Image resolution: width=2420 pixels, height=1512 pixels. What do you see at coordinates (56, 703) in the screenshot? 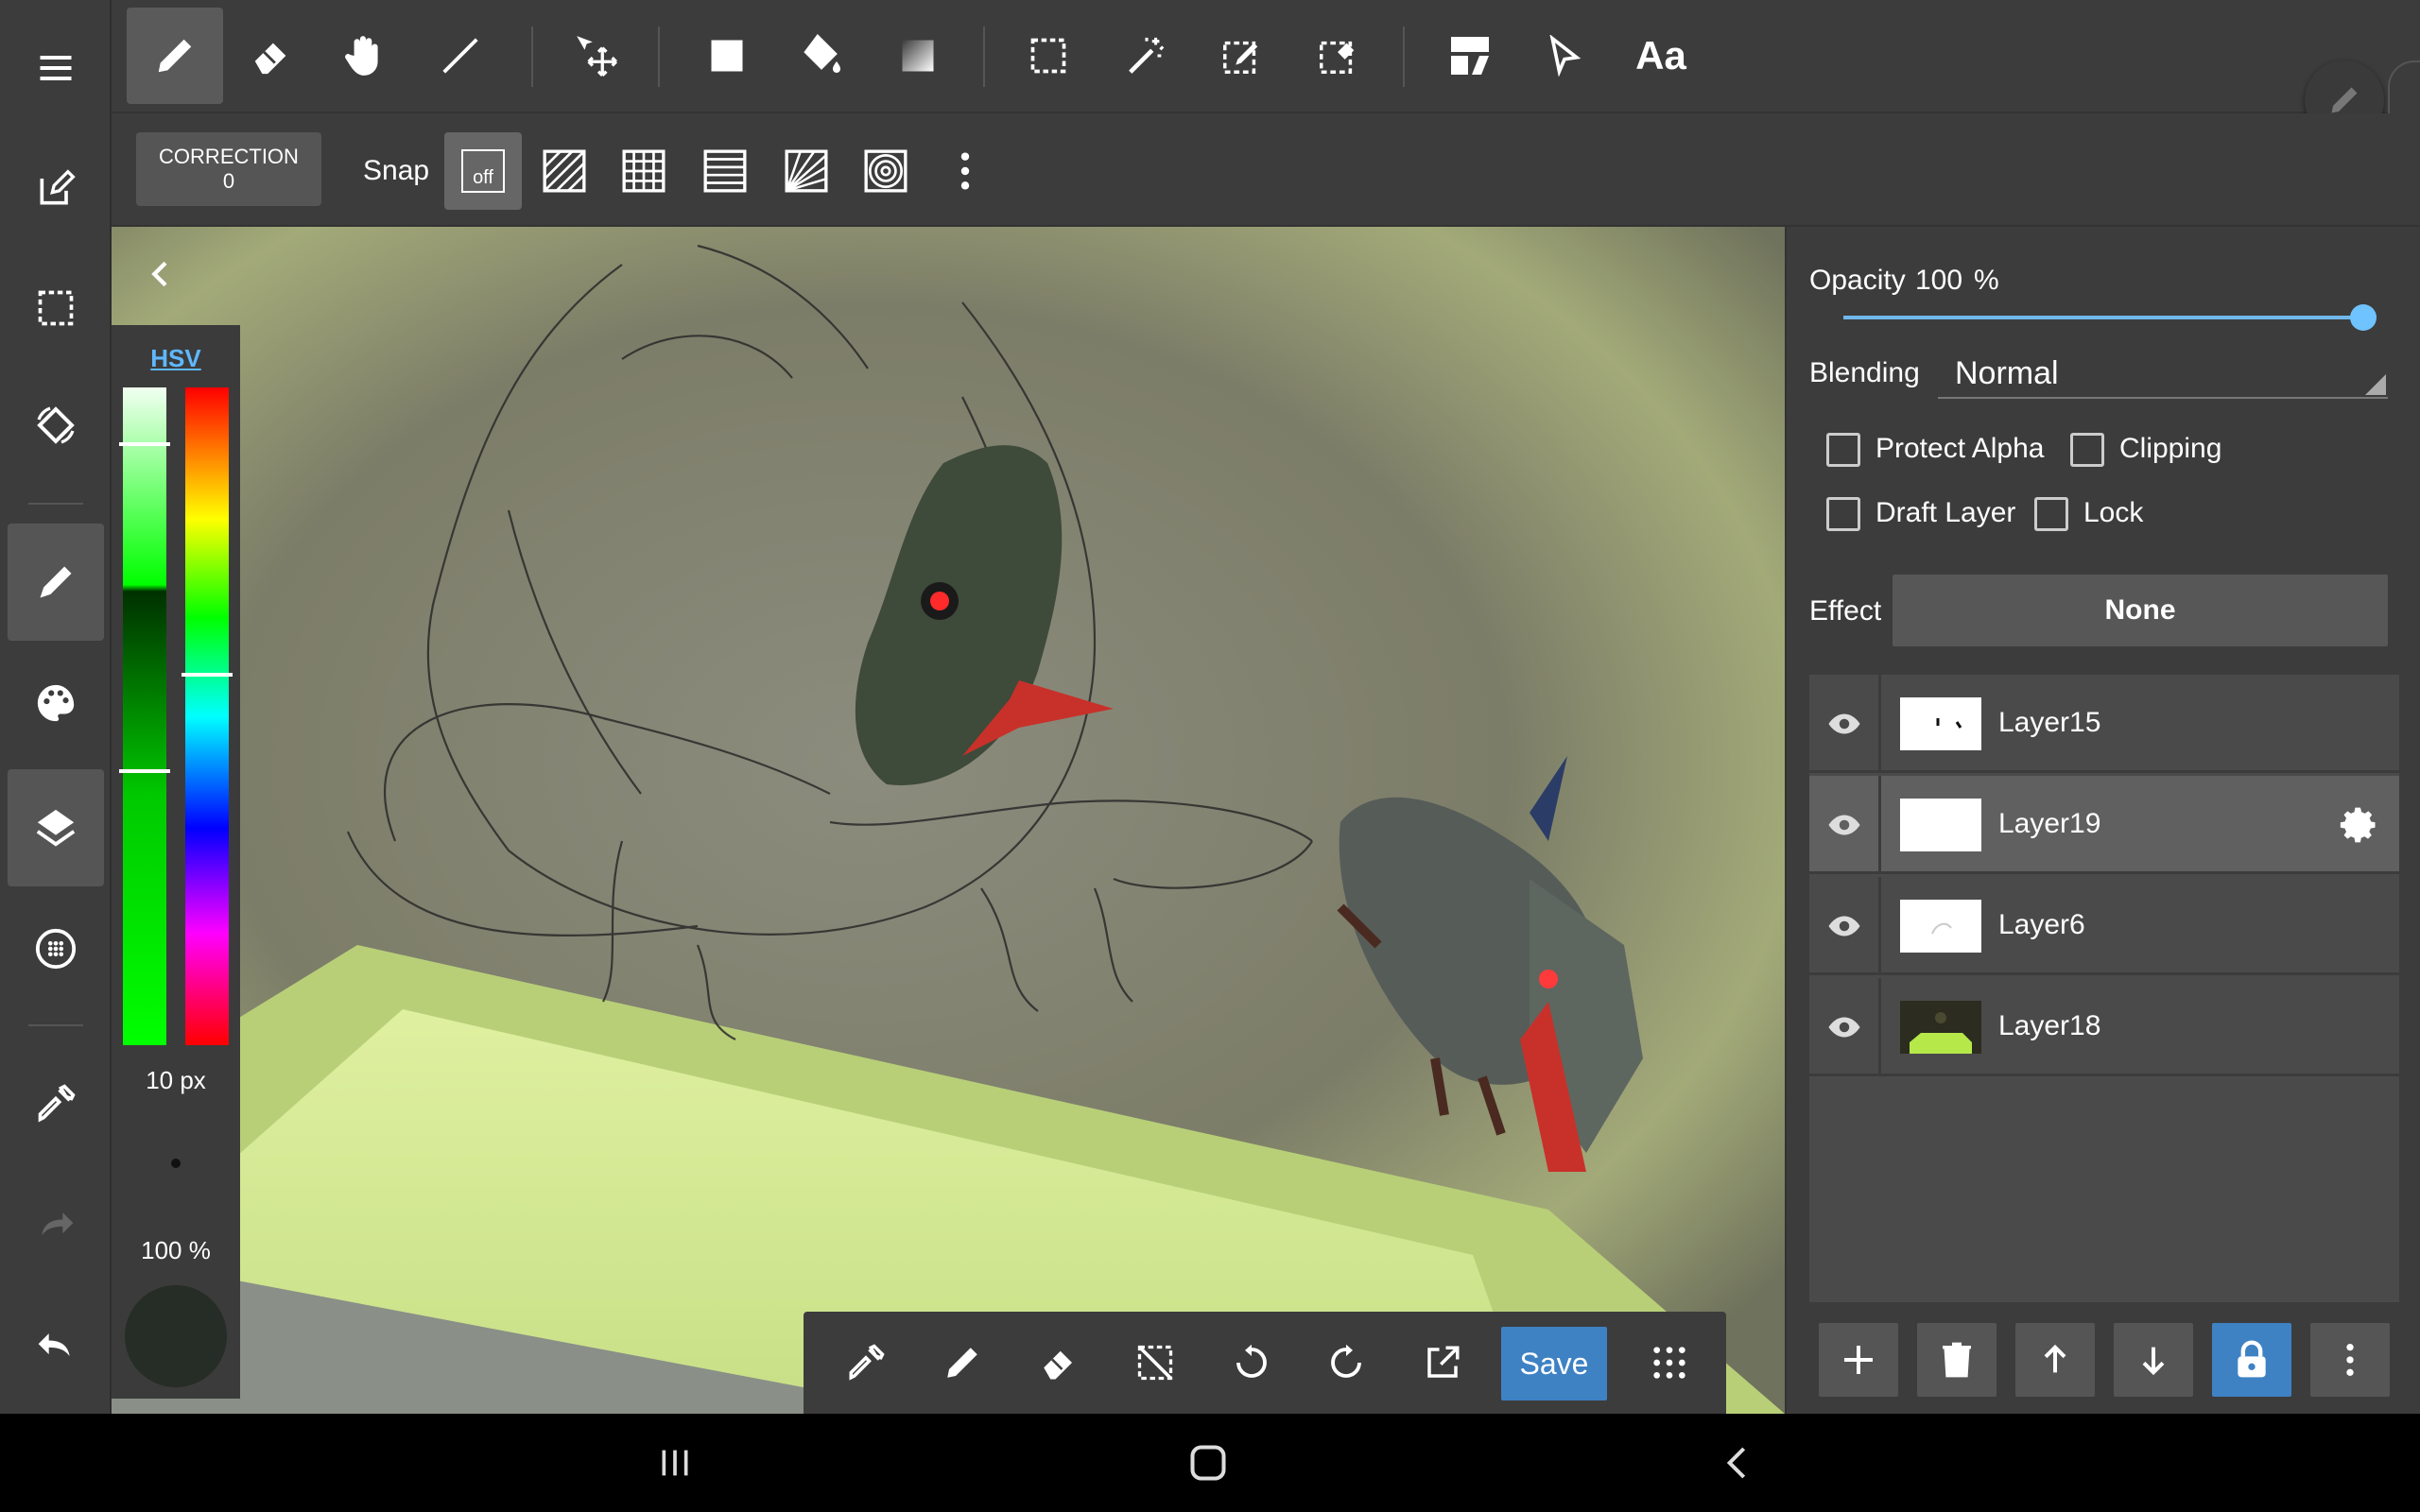
I see `palette-button` at bounding box center [56, 703].